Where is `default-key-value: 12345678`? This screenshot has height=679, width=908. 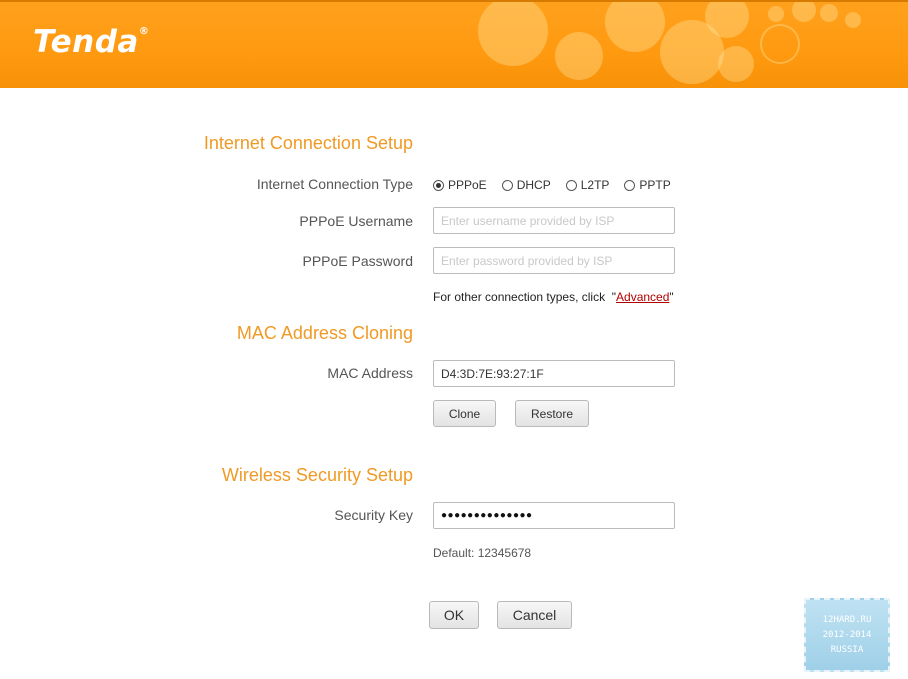
default-key-value: 12345678 is located at coordinates (504, 553).